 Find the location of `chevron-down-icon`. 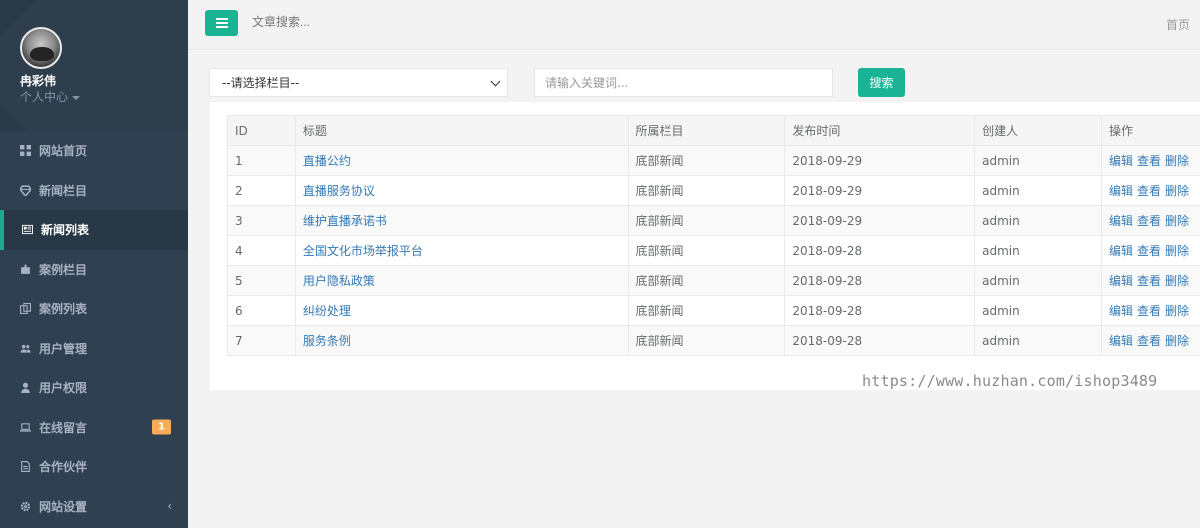

chevron-down-icon is located at coordinates (495, 81).